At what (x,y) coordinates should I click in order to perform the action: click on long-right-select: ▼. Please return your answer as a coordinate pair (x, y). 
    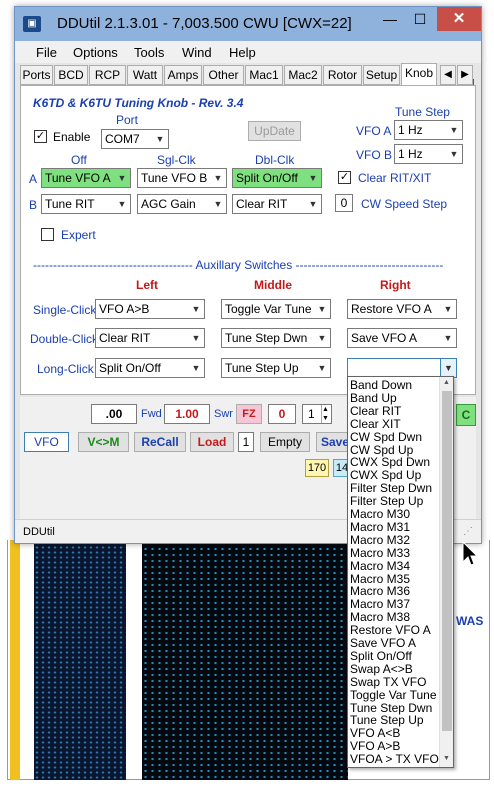
    Looking at the image, I should click on (402, 368).